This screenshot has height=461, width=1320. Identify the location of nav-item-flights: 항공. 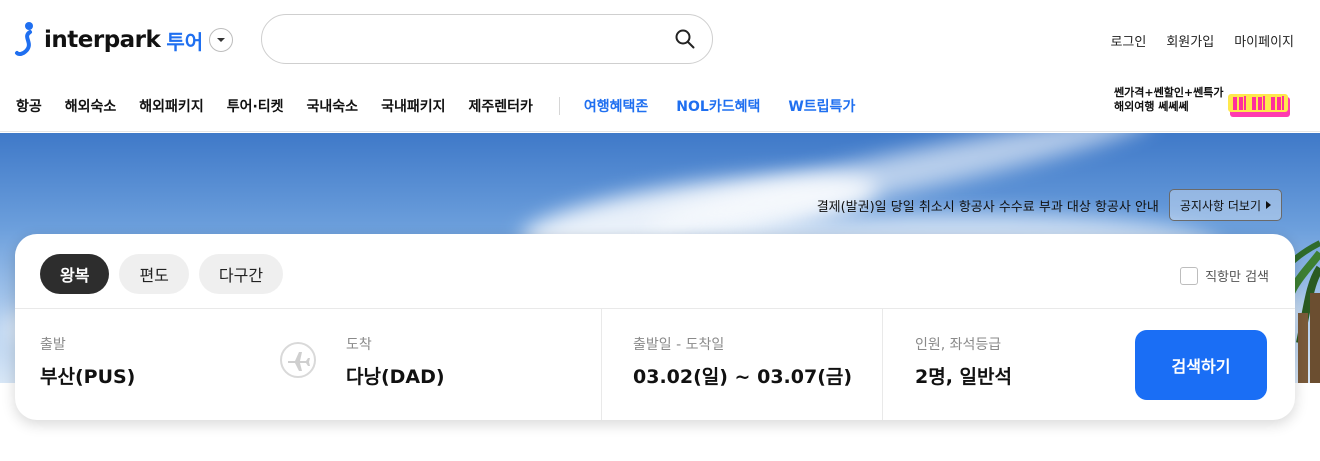
(29, 106).